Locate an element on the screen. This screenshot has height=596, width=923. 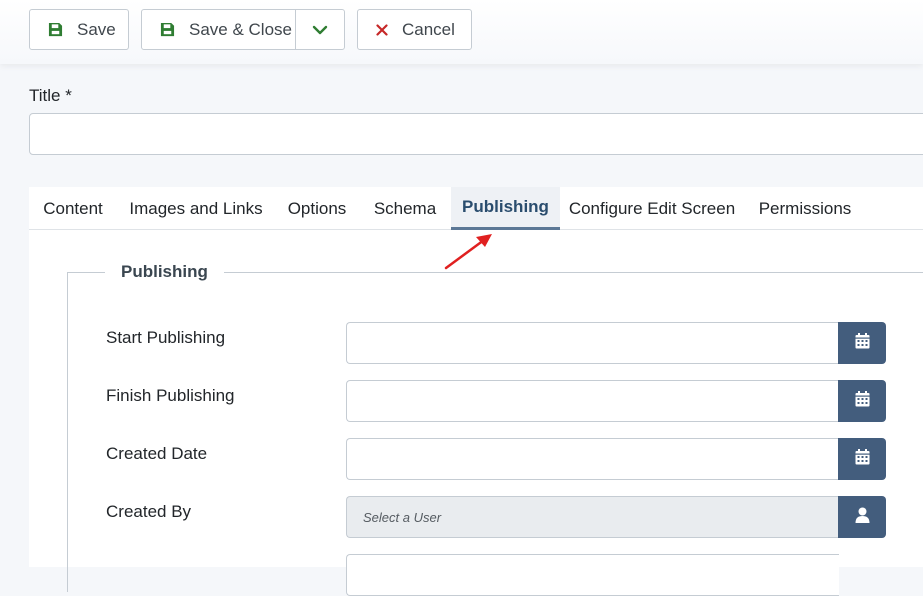
next-field-input is located at coordinates (592, 575).